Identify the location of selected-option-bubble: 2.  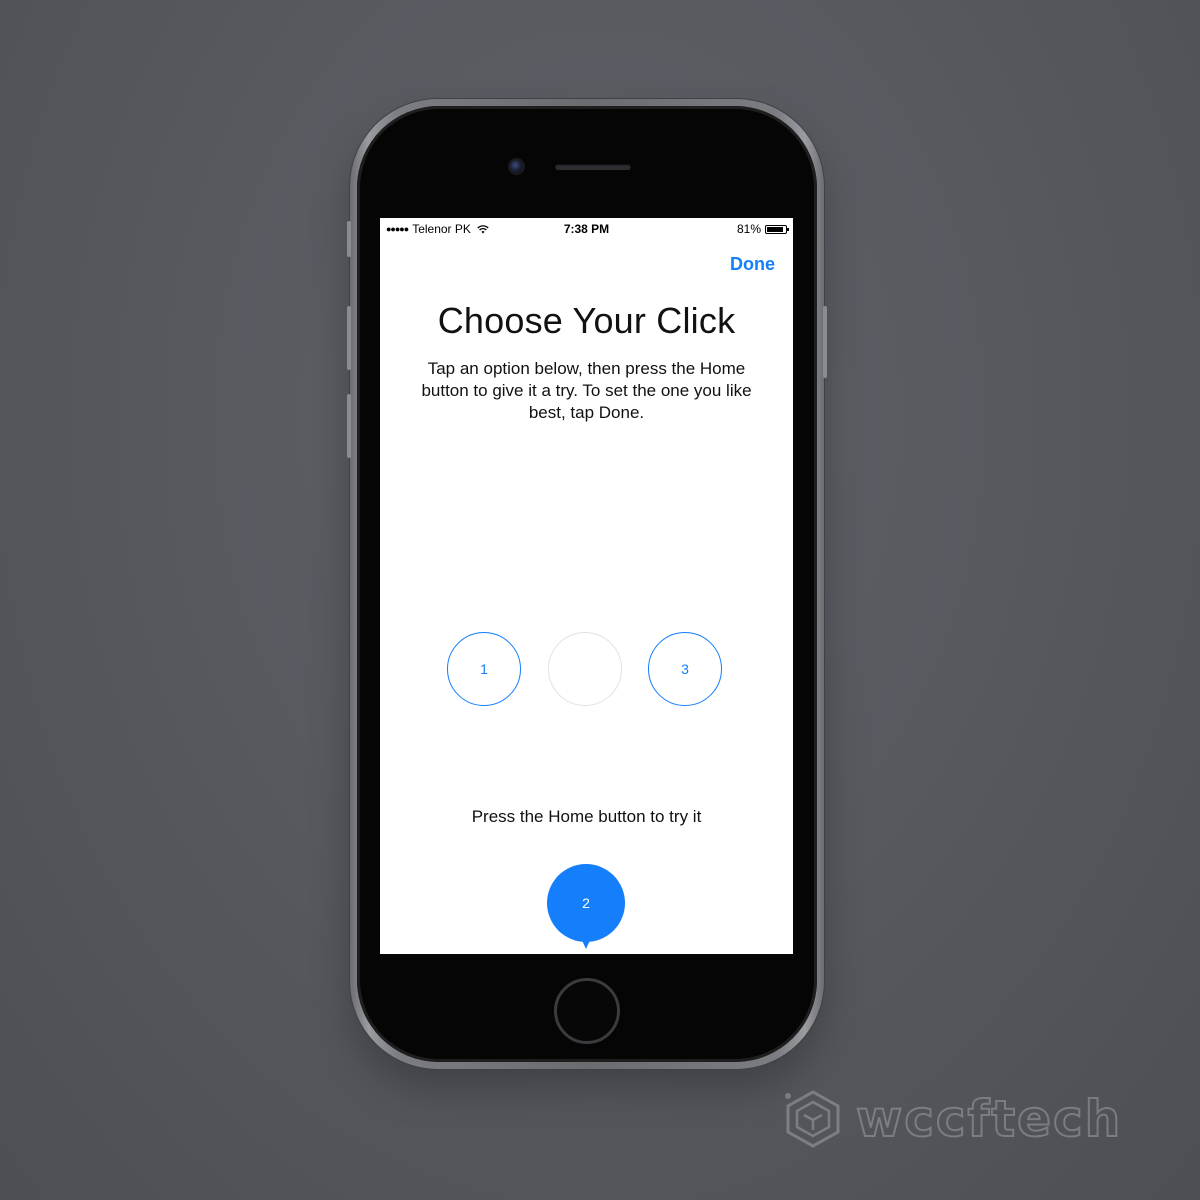
(586, 903).